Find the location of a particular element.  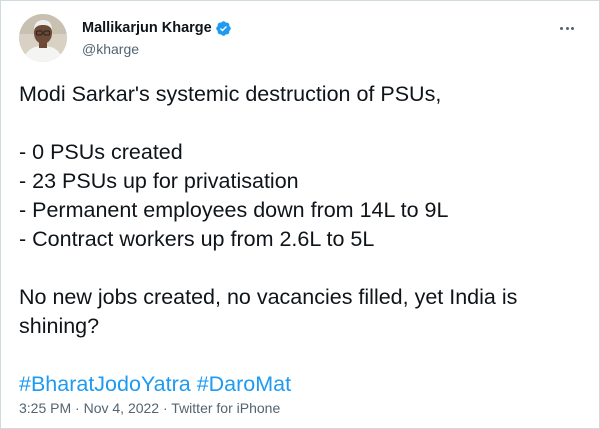

tweet-date: Nov 4, 2022 is located at coordinates (122, 408).